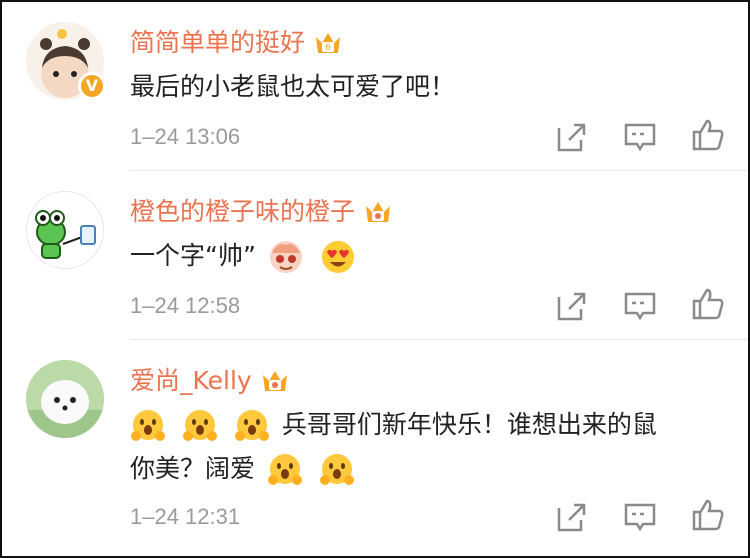 This screenshot has width=750, height=558. Describe the element at coordinates (185, 136) in the screenshot. I see `comment-time: 1–24 13:06` at that location.